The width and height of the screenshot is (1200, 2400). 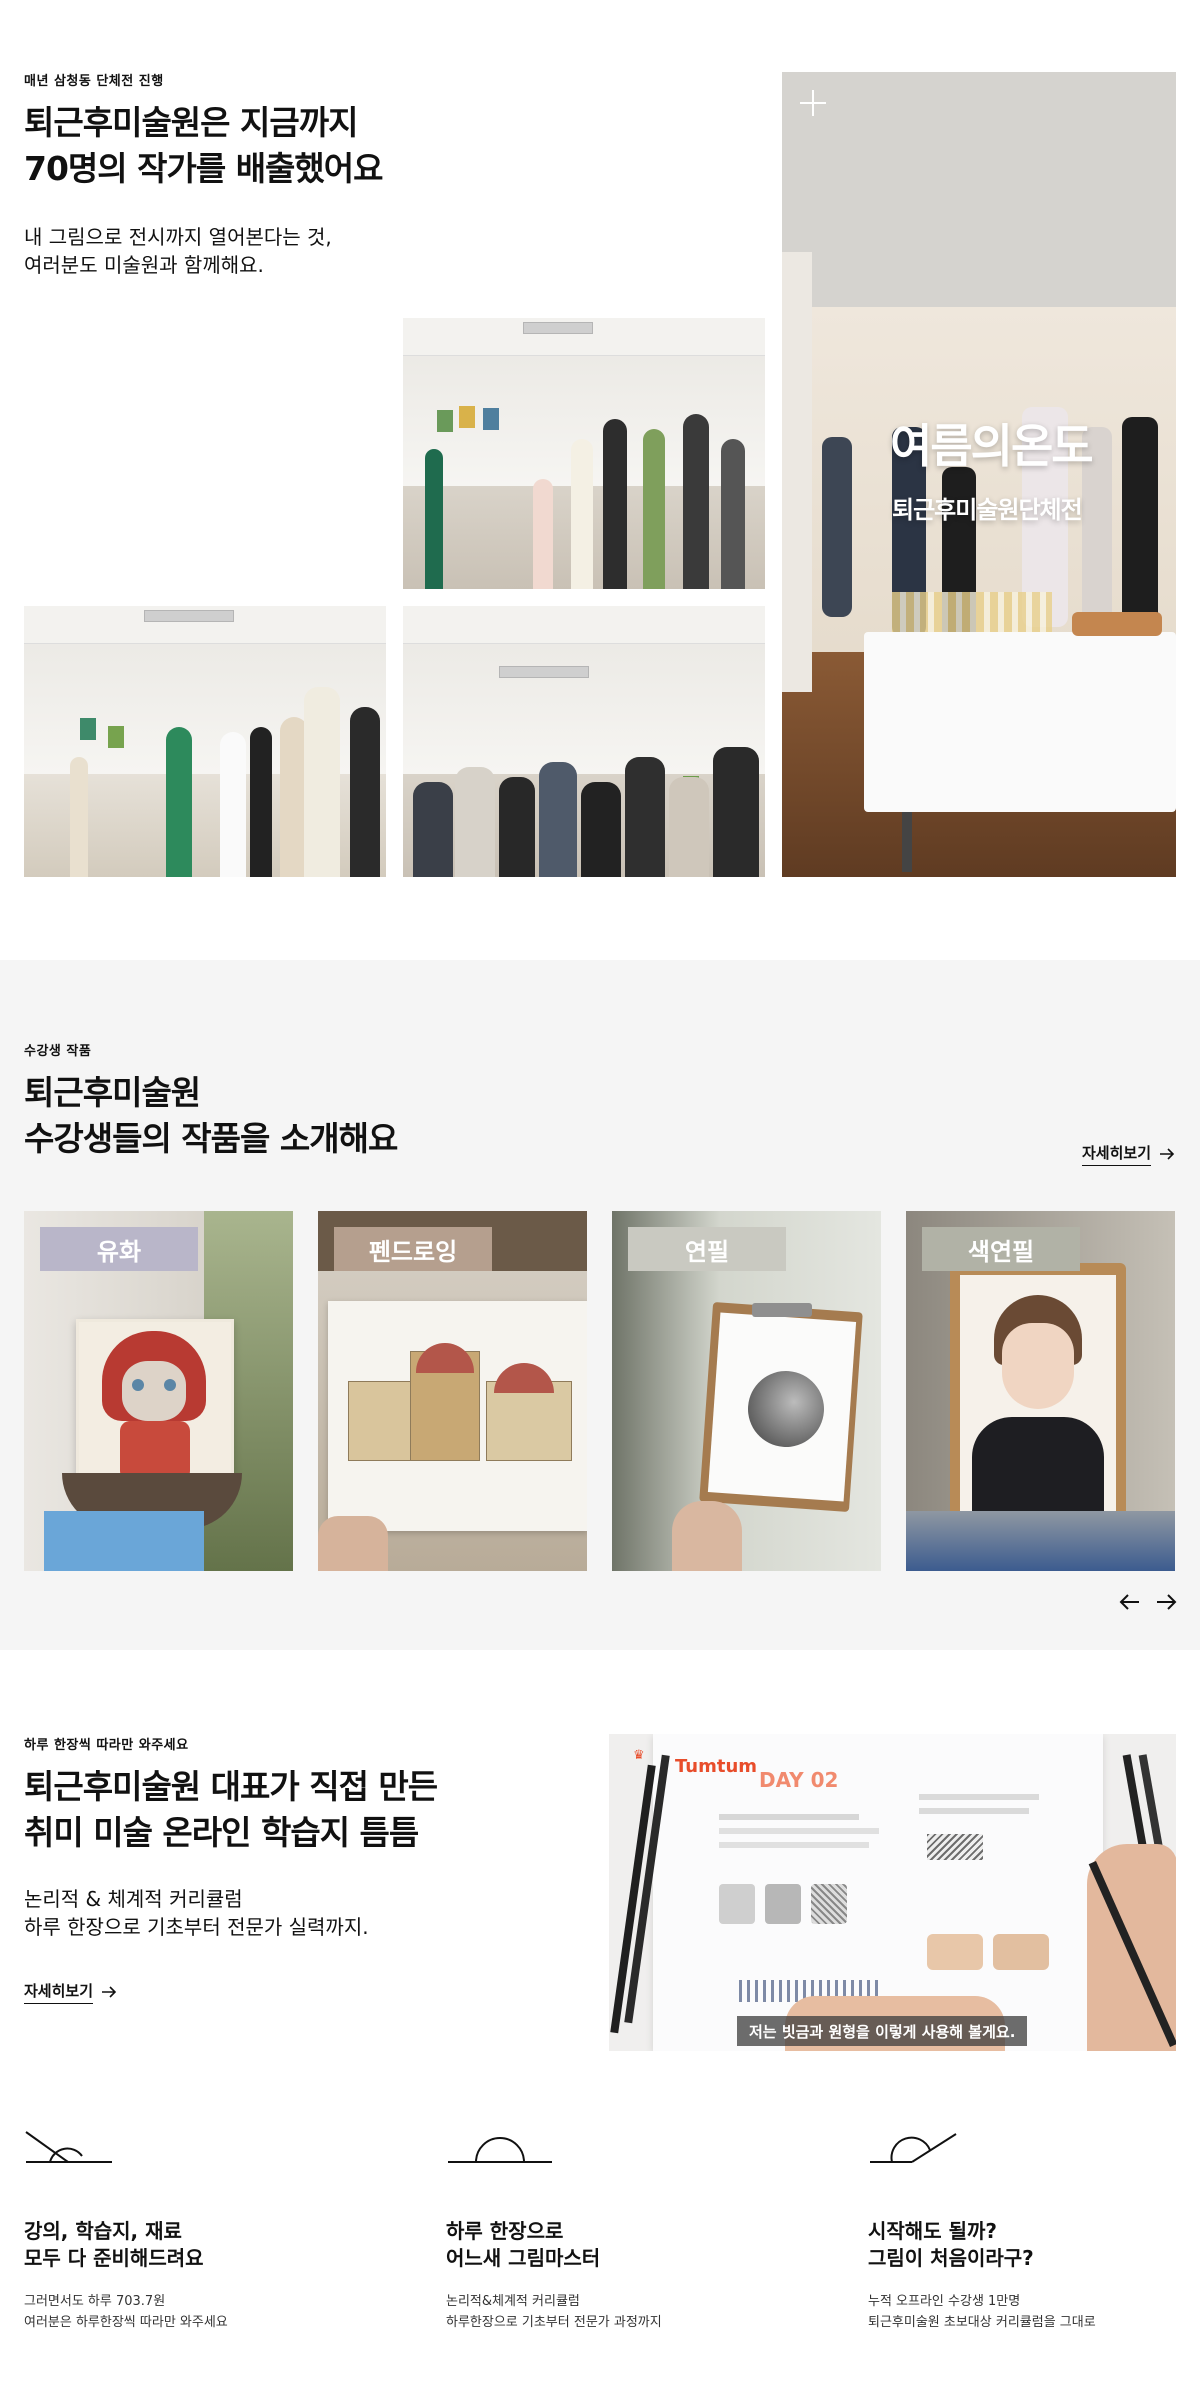 What do you see at coordinates (94, 81) in the screenshot?
I see `hero-eyebrow: 매년 삼청동 단체전 진행` at bounding box center [94, 81].